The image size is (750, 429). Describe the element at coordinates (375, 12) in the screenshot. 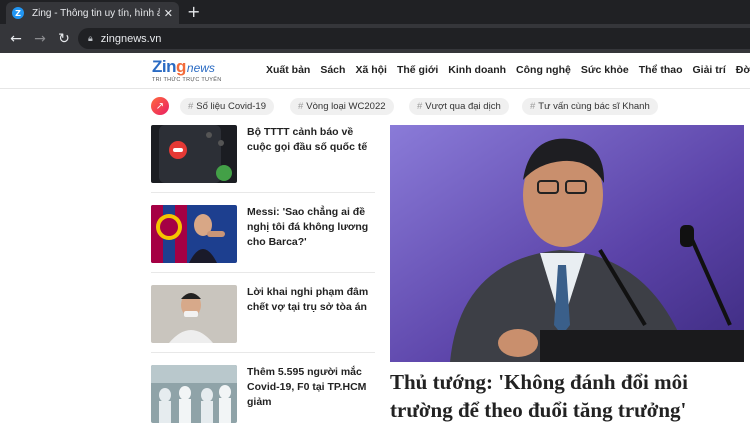

I see `browser-tab-bar: Z Zing - Thông tin uy tín, hình ảnh ✕ +` at that location.